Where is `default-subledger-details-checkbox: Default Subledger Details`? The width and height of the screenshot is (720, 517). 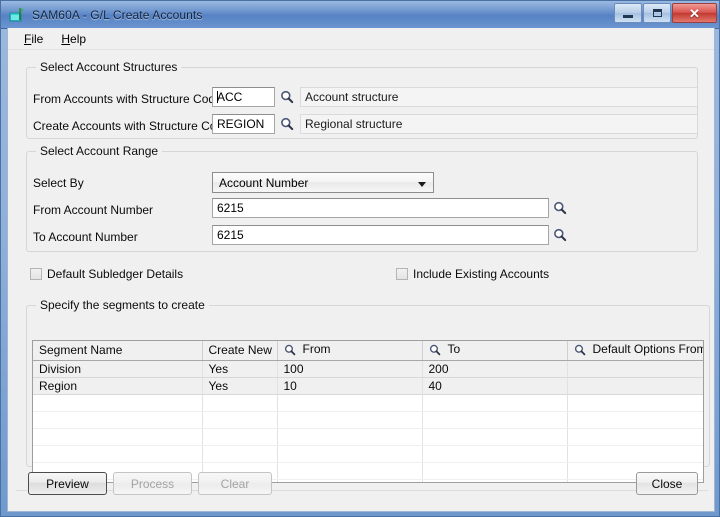 default-subledger-details-checkbox: Default Subledger Details is located at coordinates (106, 274).